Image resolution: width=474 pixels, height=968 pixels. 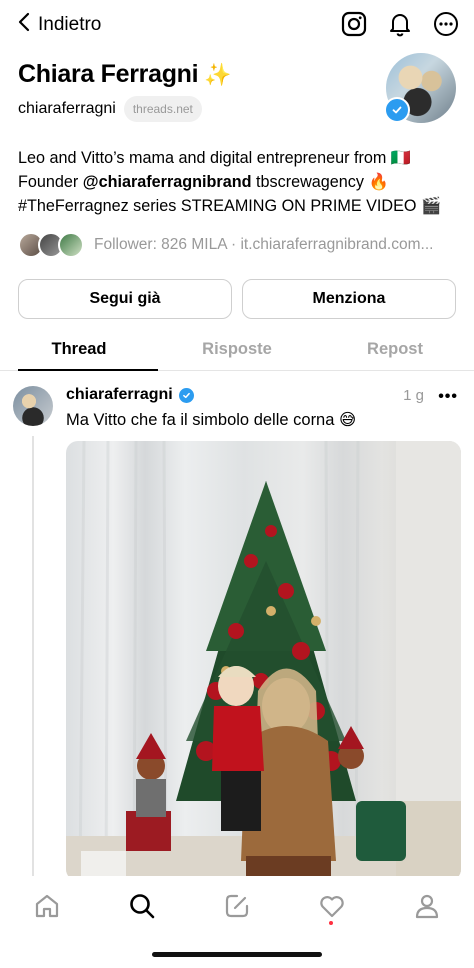 What do you see at coordinates (237, 25) in the screenshot?
I see `top-bar: Indietro` at bounding box center [237, 25].